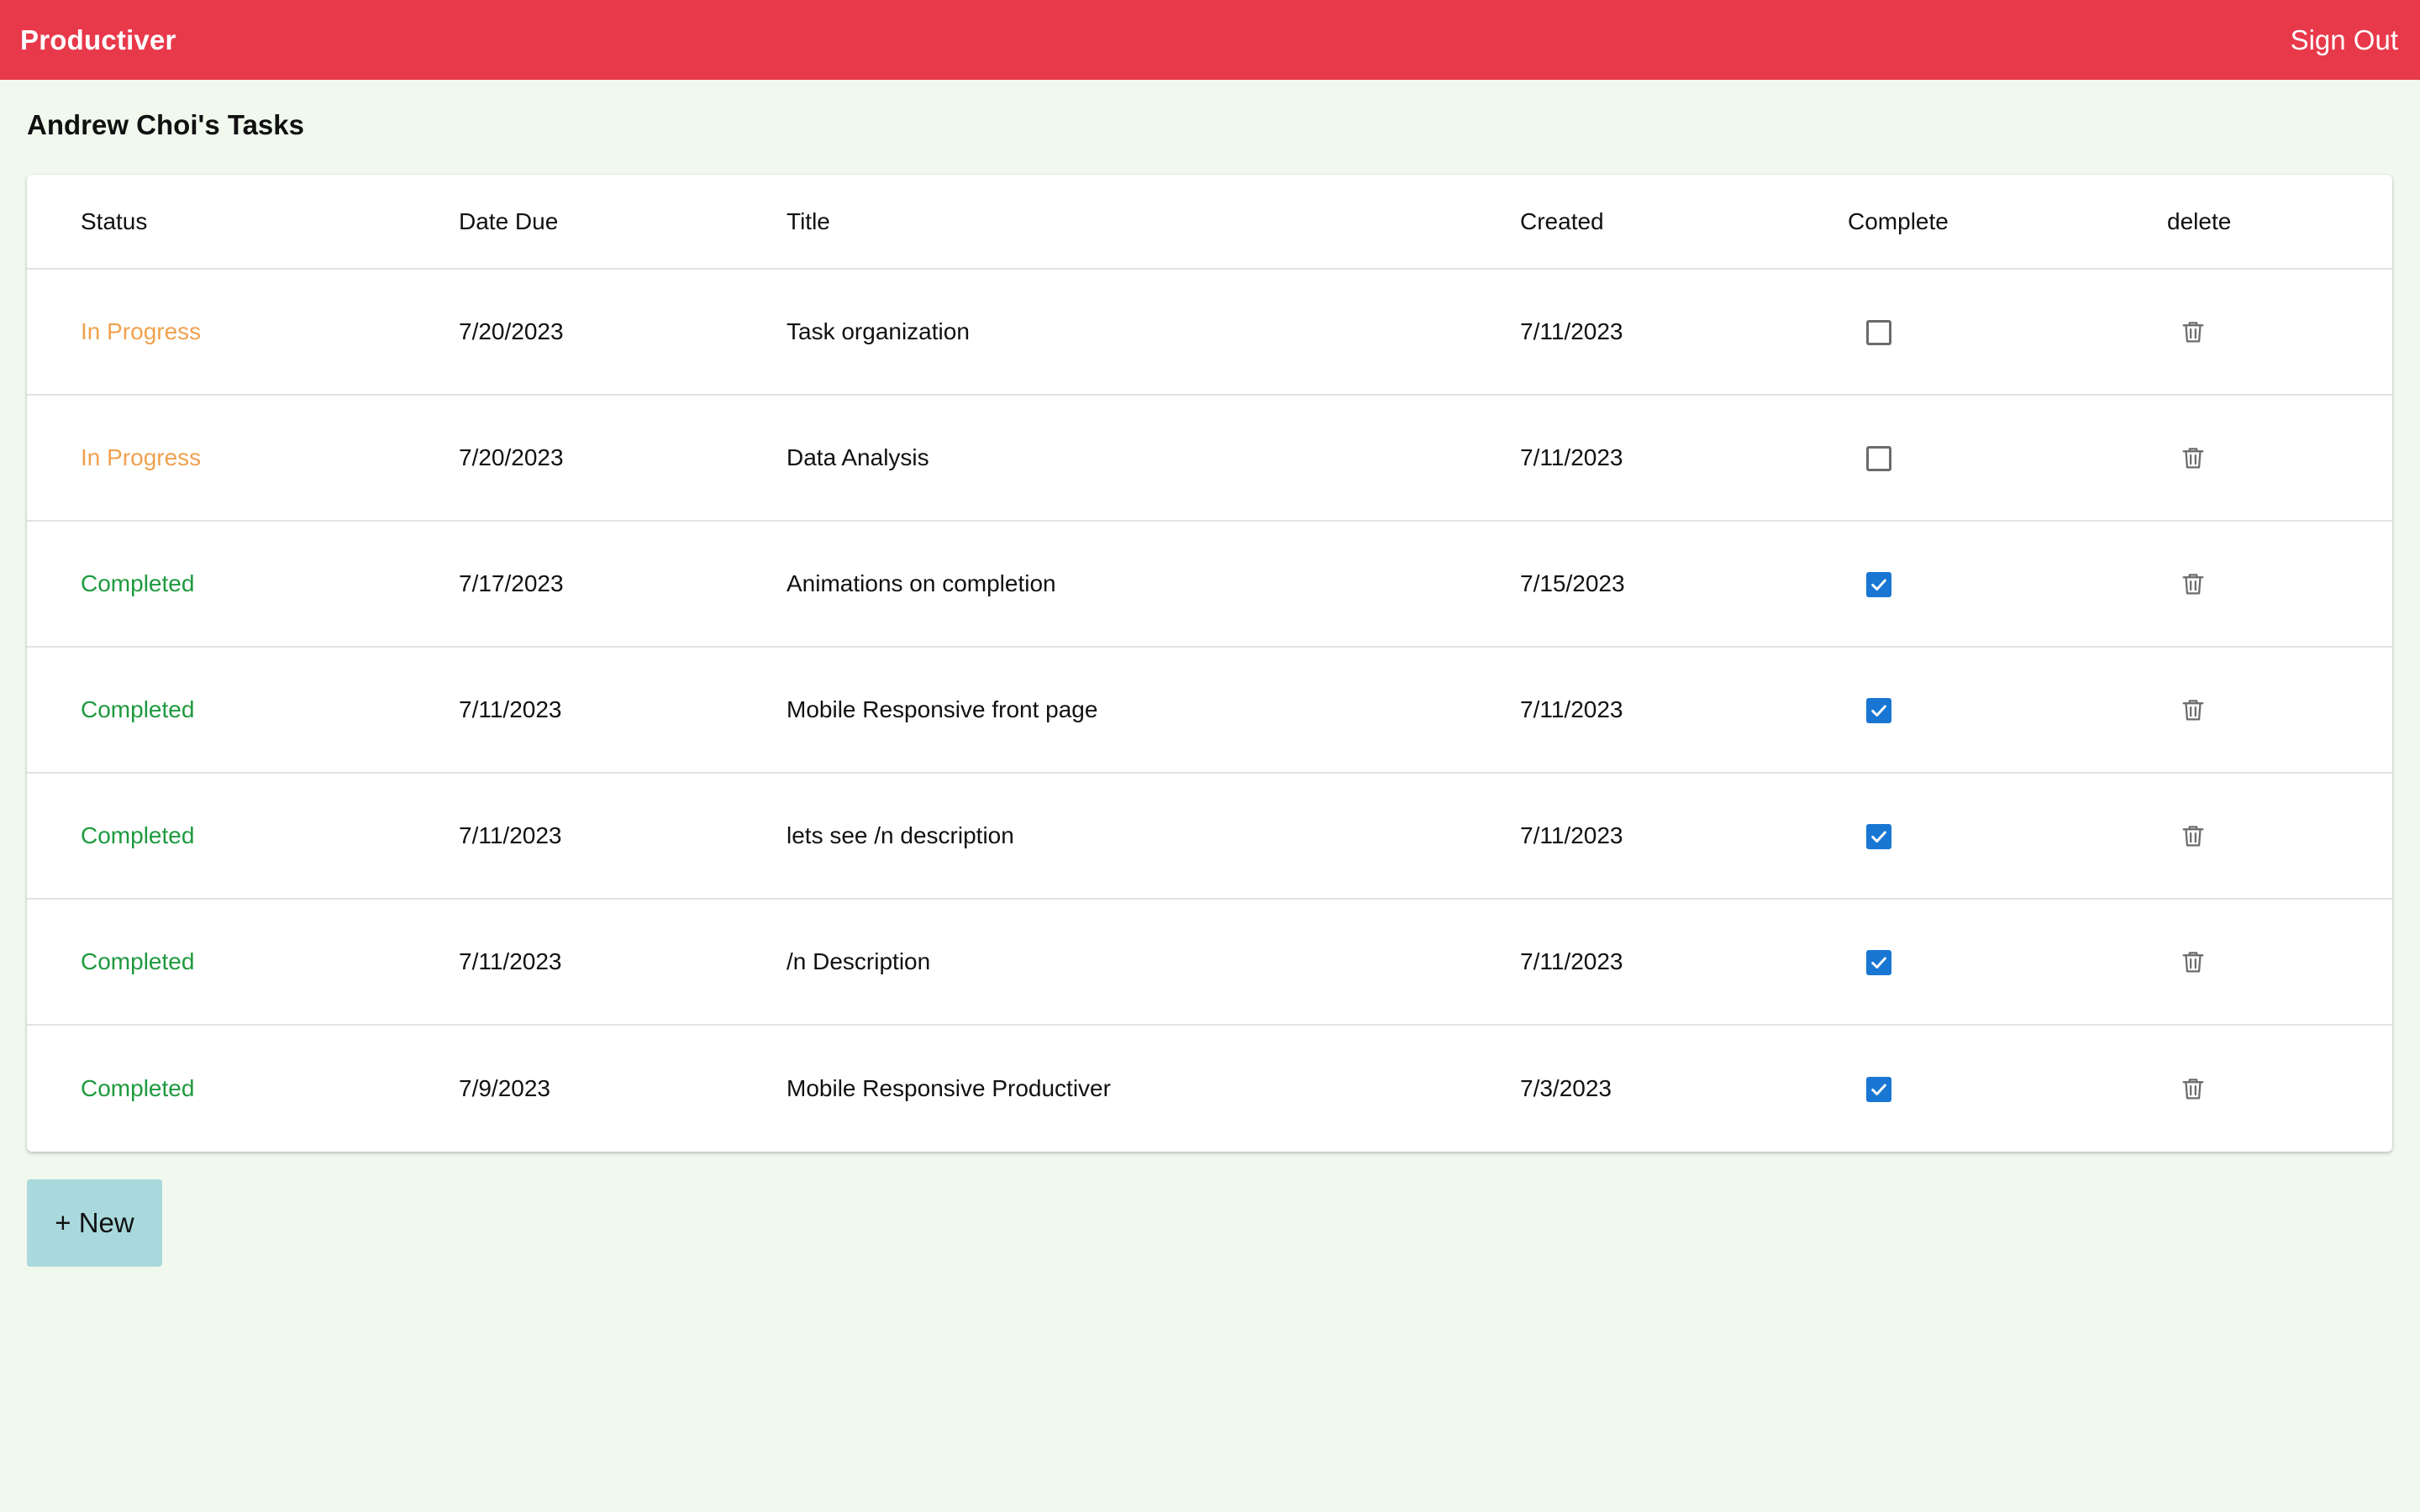 The width and height of the screenshot is (2420, 1512). What do you see at coordinates (1153, 962) in the screenshot?
I see `task-title: /n Description` at bounding box center [1153, 962].